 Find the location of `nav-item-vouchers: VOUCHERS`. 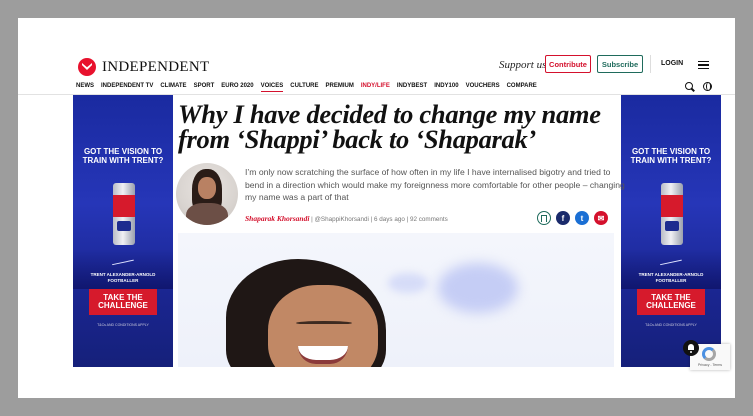

nav-item-vouchers: VOUCHERS is located at coordinates (483, 87).